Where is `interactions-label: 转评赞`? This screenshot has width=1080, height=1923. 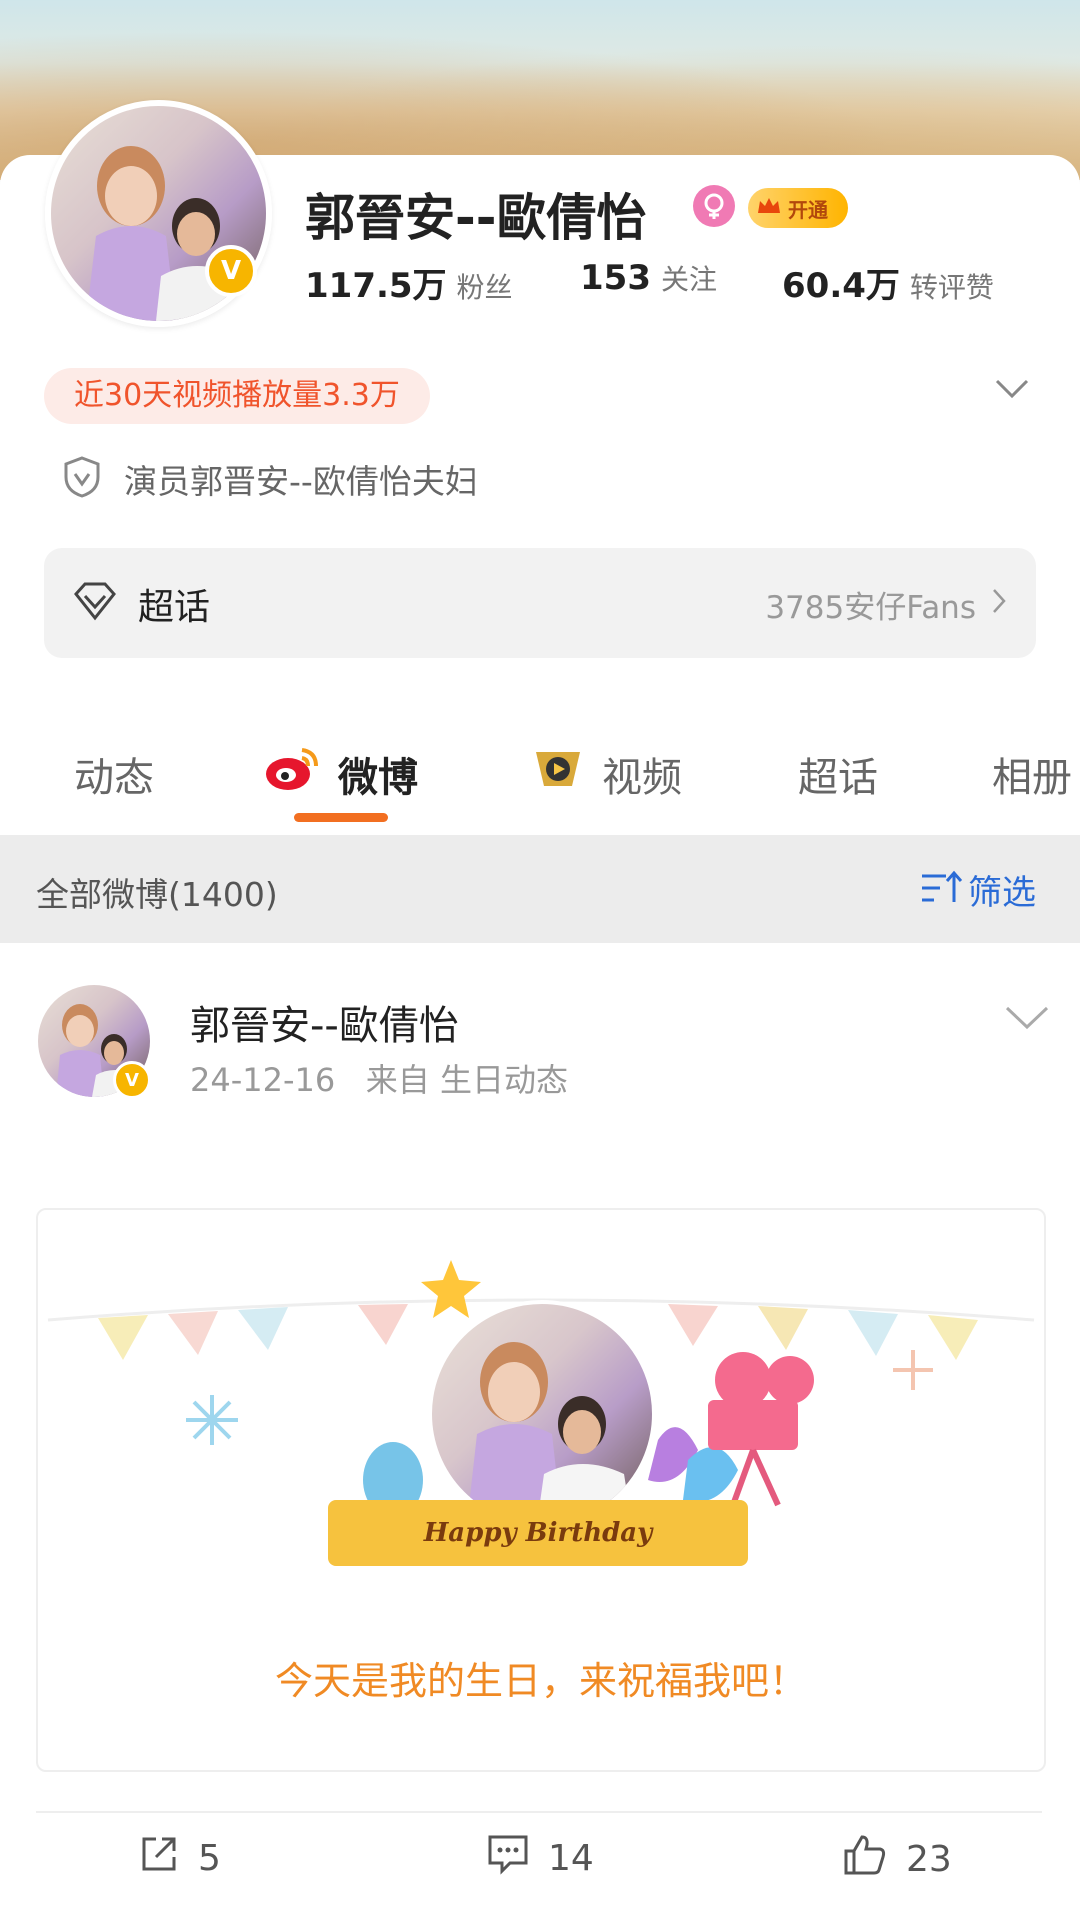 interactions-label: 转评赞 is located at coordinates (951, 287).